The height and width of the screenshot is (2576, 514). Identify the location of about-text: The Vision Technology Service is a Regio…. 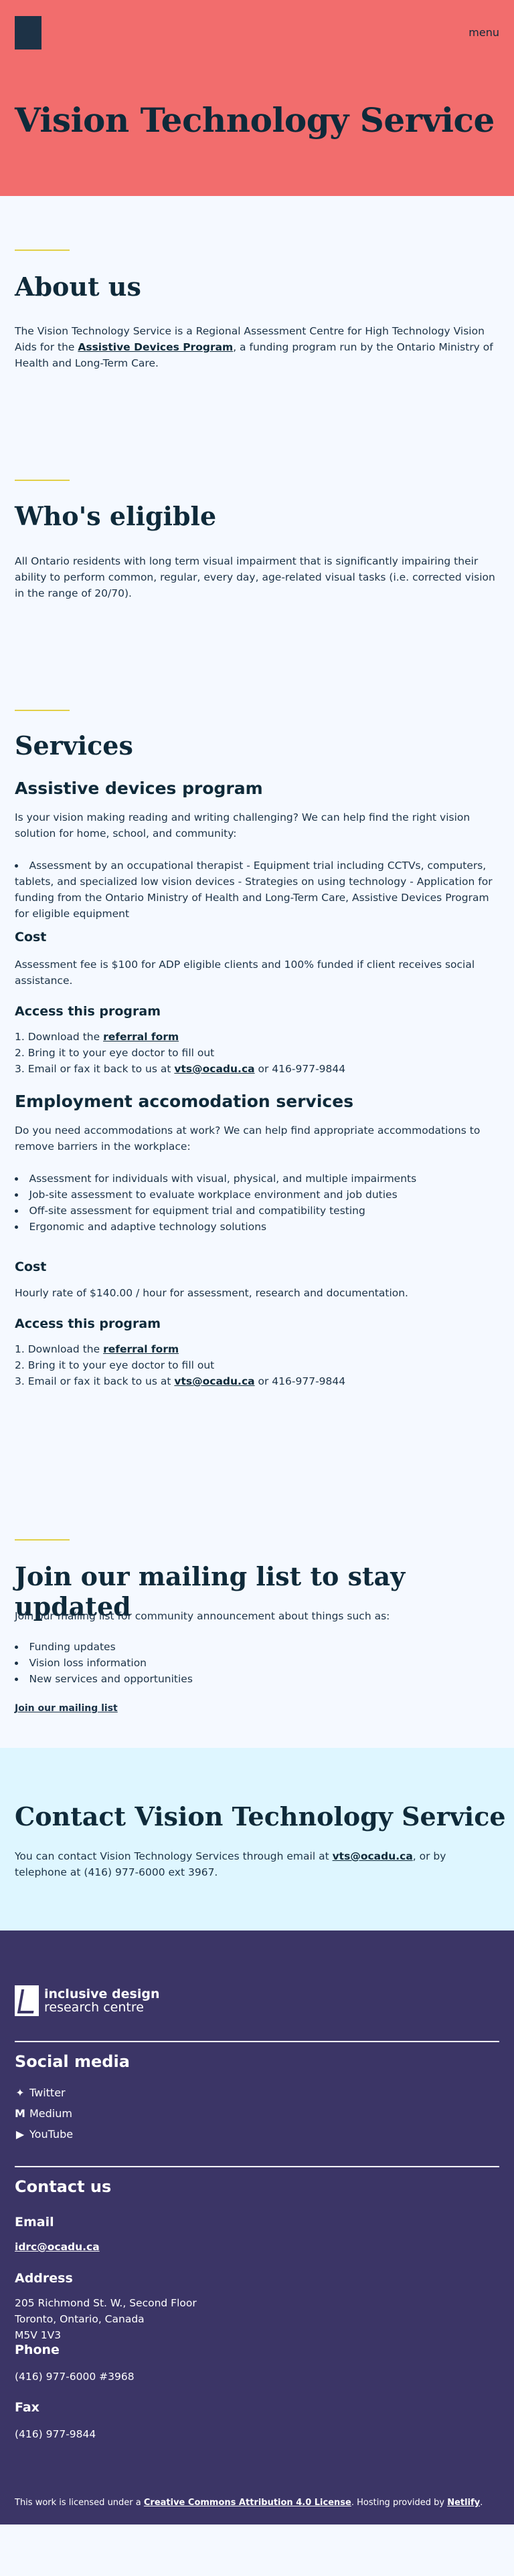
(257, 347).